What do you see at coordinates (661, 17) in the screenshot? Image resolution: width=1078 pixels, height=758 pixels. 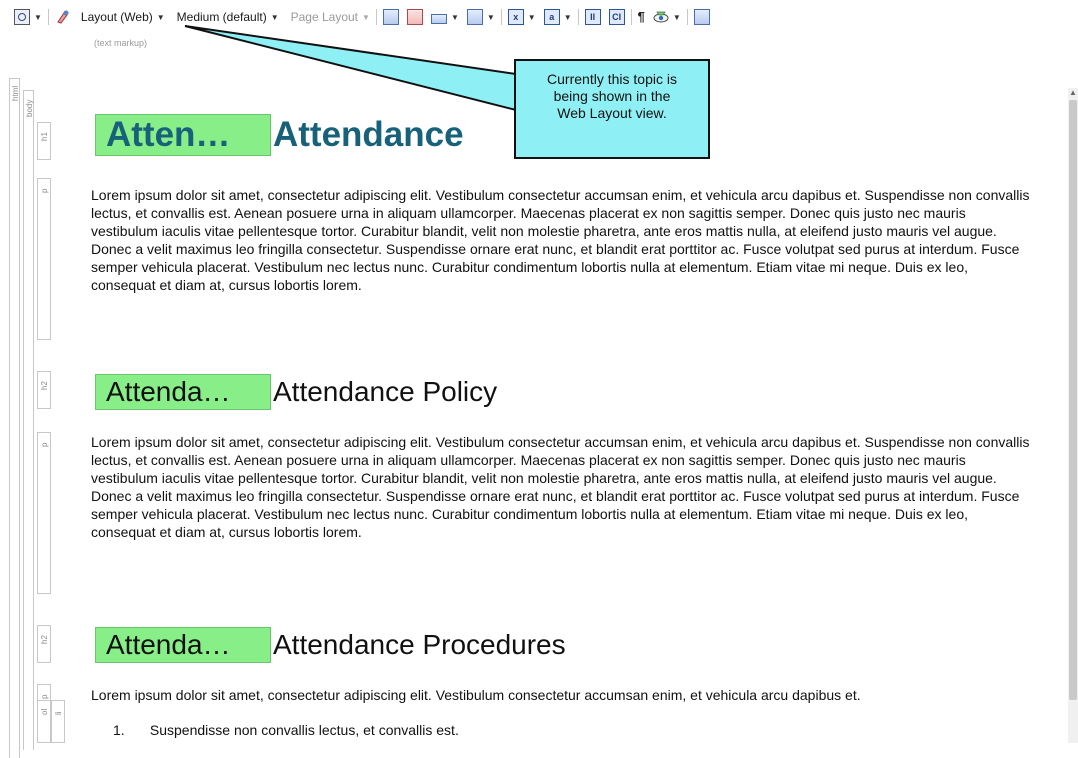 I see `eye-icon` at bounding box center [661, 17].